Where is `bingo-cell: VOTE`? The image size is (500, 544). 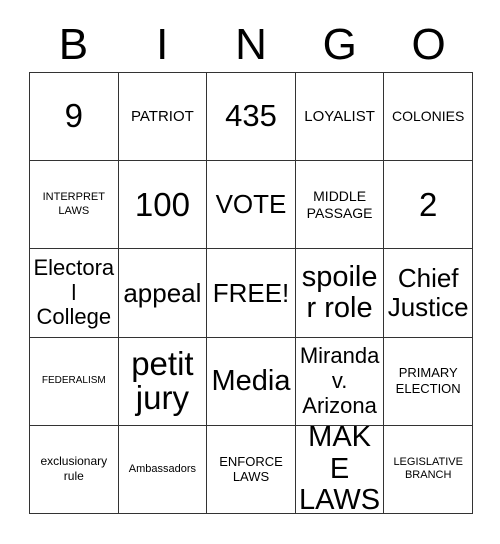 bingo-cell: VOTE is located at coordinates (251, 205).